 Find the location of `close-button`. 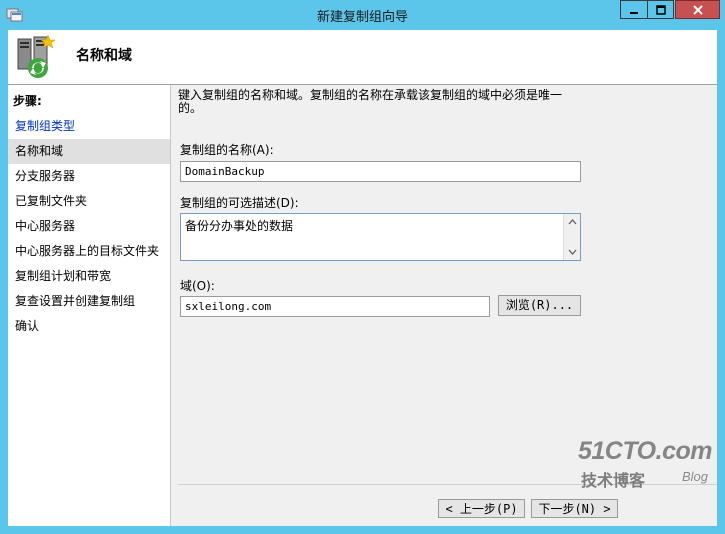

close-button is located at coordinates (697, 9).